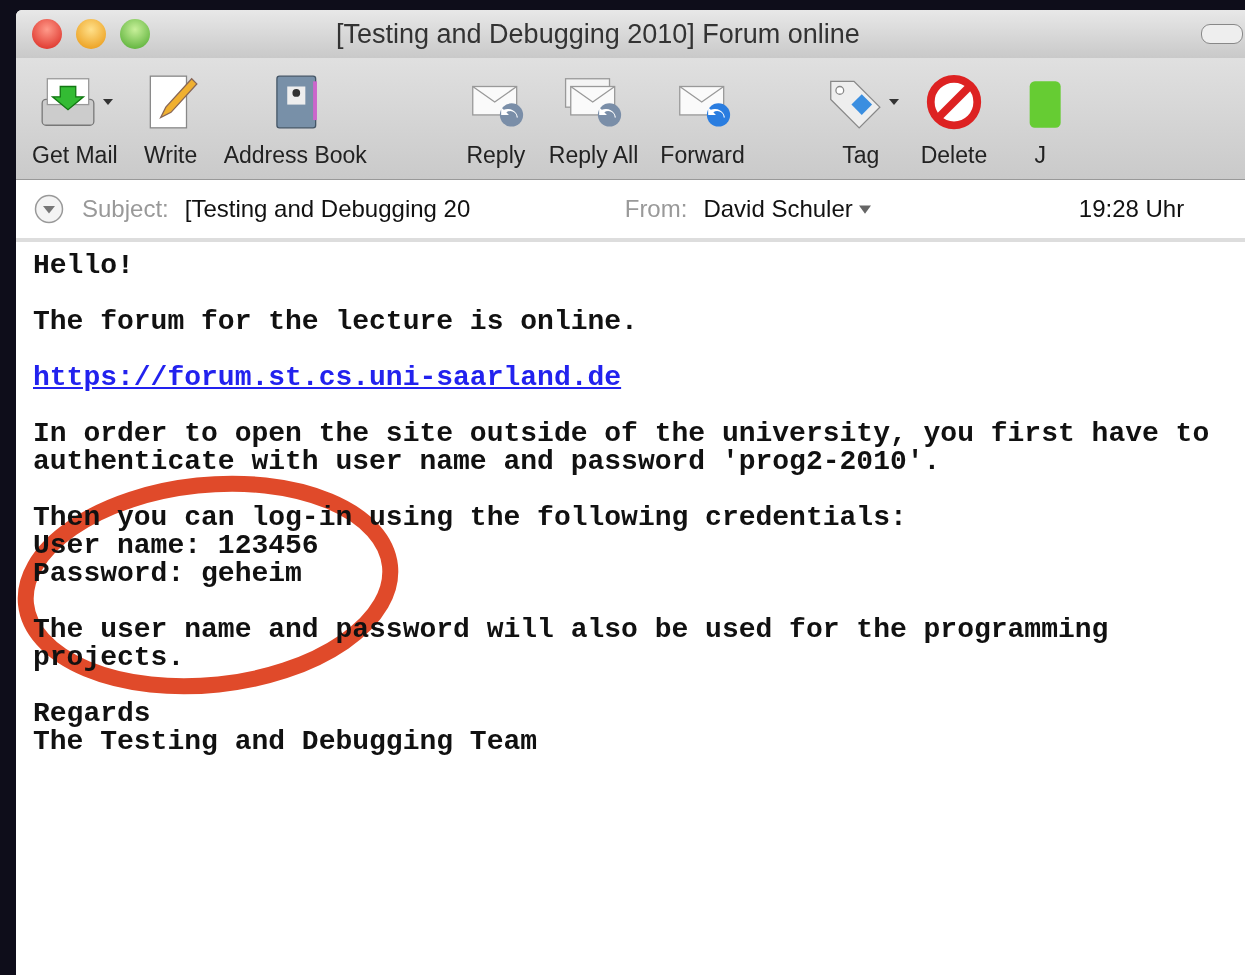 This screenshot has height=975, width=1245. I want to click on expand-toggle-icon, so click(49, 209).